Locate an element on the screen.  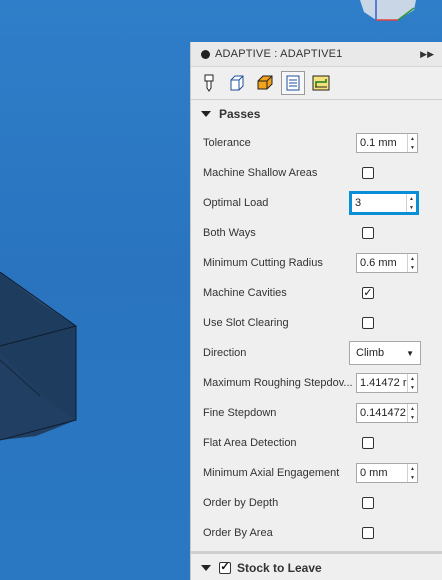
spin-value: 0.141472 is located at coordinates (383, 413).